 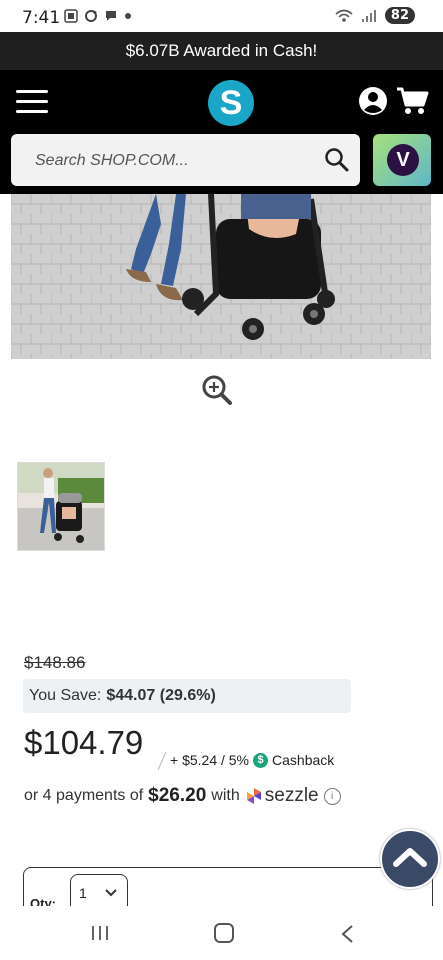 I want to click on divider-slash, so click(x=162, y=761).